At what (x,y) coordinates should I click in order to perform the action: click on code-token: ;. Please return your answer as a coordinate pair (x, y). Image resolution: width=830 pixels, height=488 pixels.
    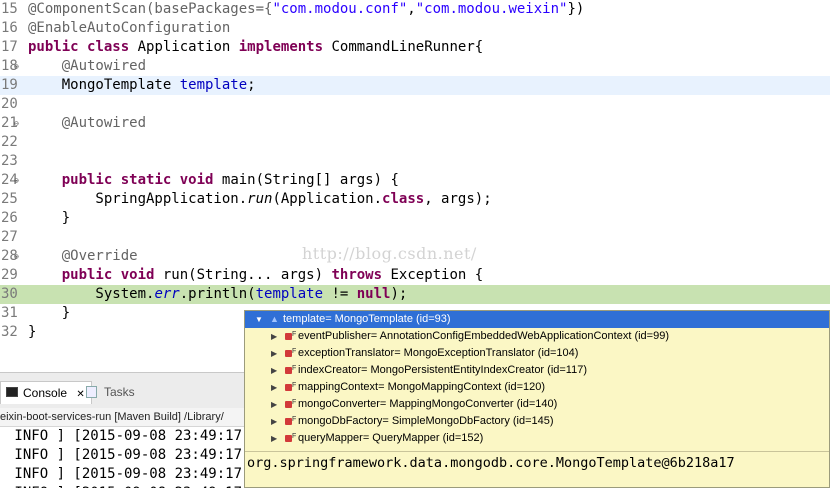
    Looking at the image, I should click on (251, 85).